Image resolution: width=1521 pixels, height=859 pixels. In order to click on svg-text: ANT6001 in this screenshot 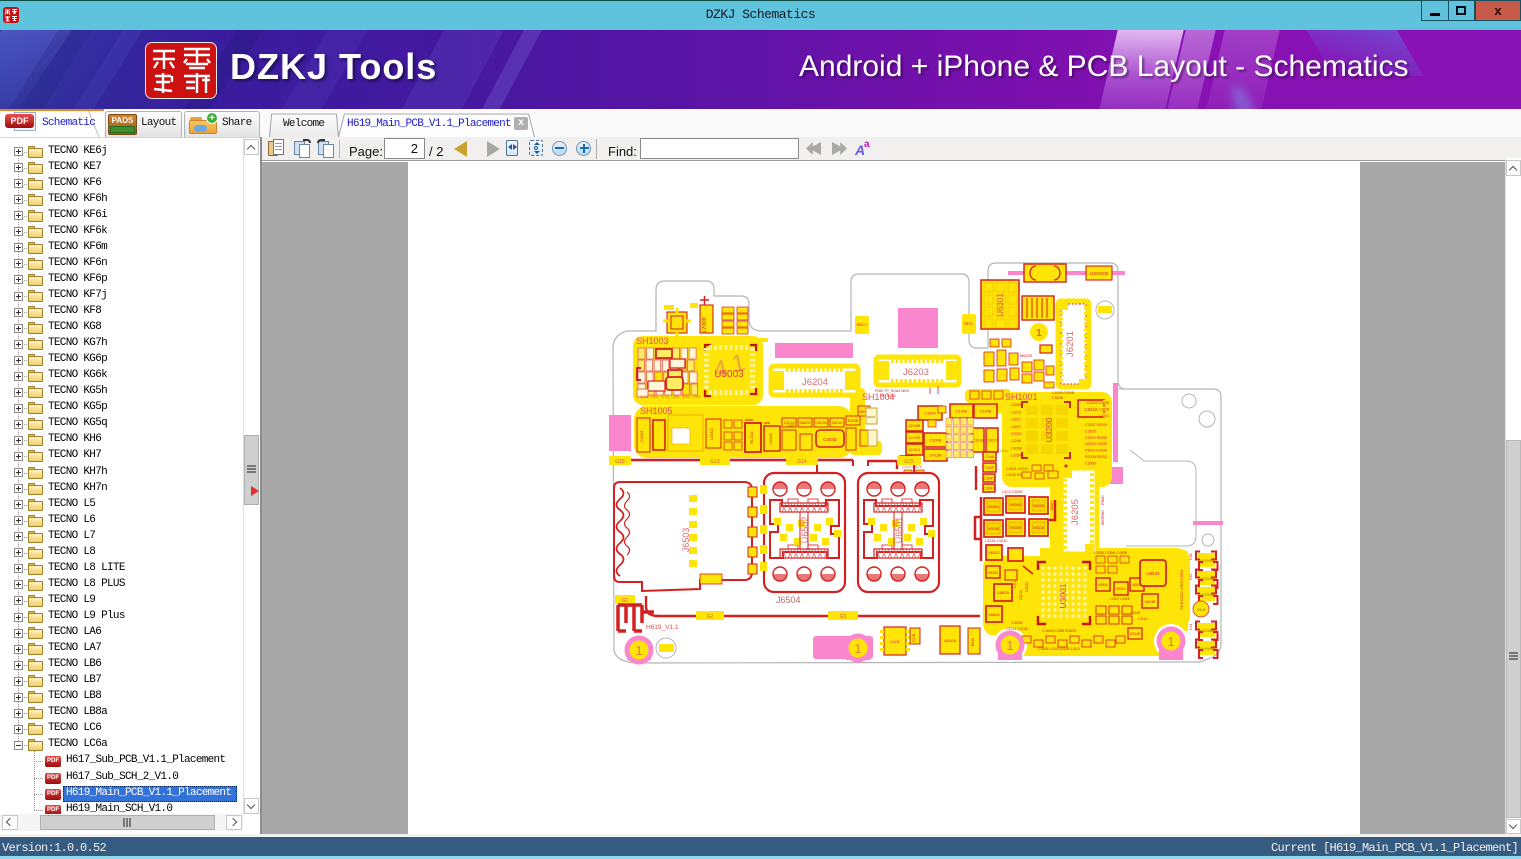, I will do `click(1207, 561)`.